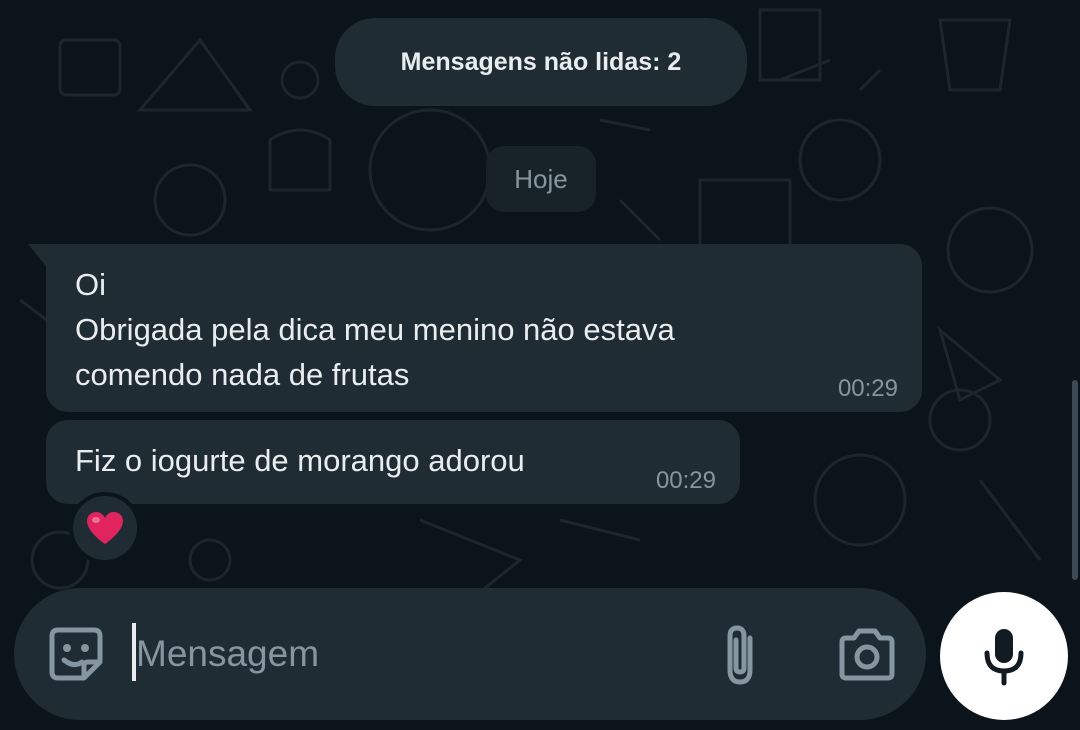 This screenshot has height=730, width=1080. What do you see at coordinates (1075, 480) in the screenshot?
I see `scrollbar` at bounding box center [1075, 480].